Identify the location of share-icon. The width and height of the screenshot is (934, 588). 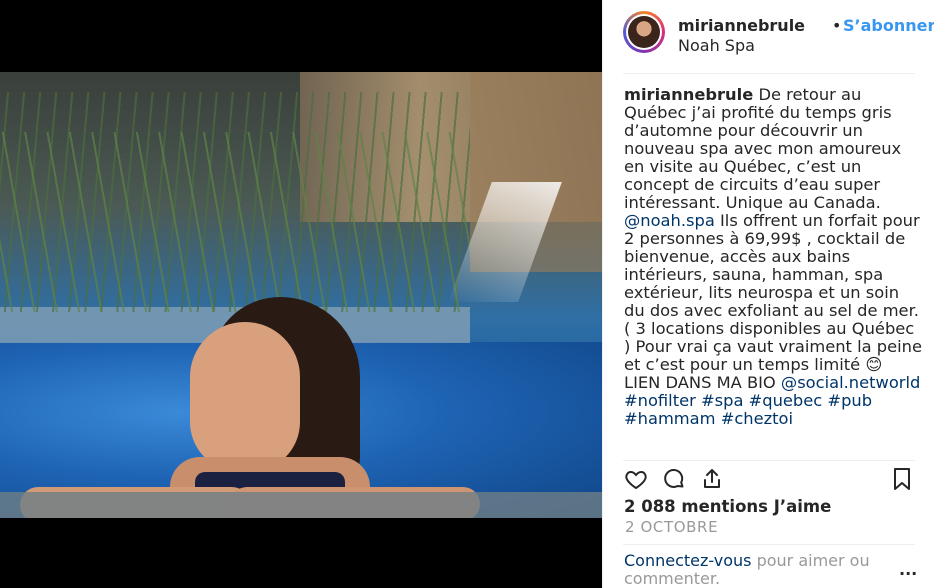
(712, 479).